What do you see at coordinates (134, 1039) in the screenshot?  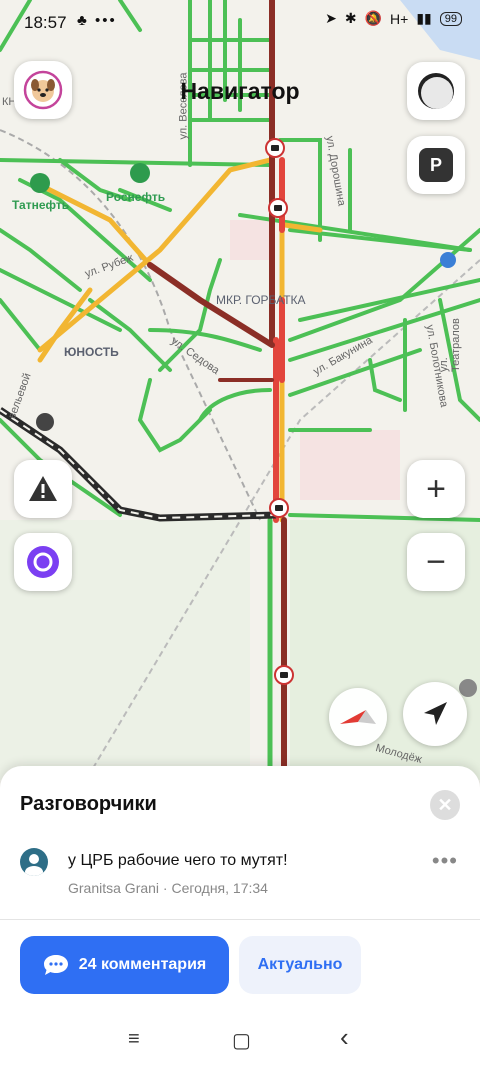 I see `menu-icon: ≡` at bounding box center [134, 1039].